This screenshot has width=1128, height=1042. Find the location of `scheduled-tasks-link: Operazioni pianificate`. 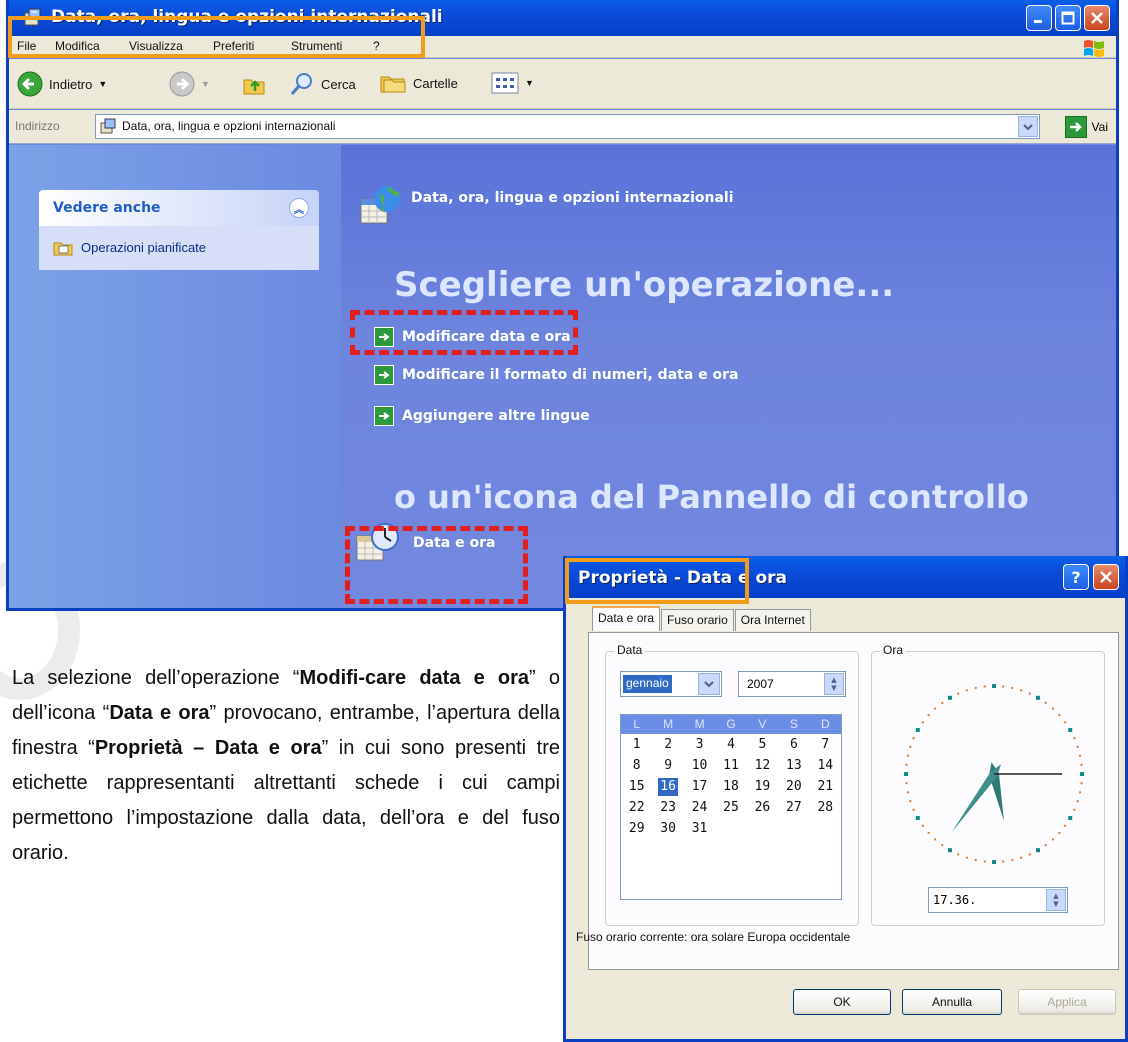

scheduled-tasks-link: Operazioni pianificate is located at coordinates (129, 247).